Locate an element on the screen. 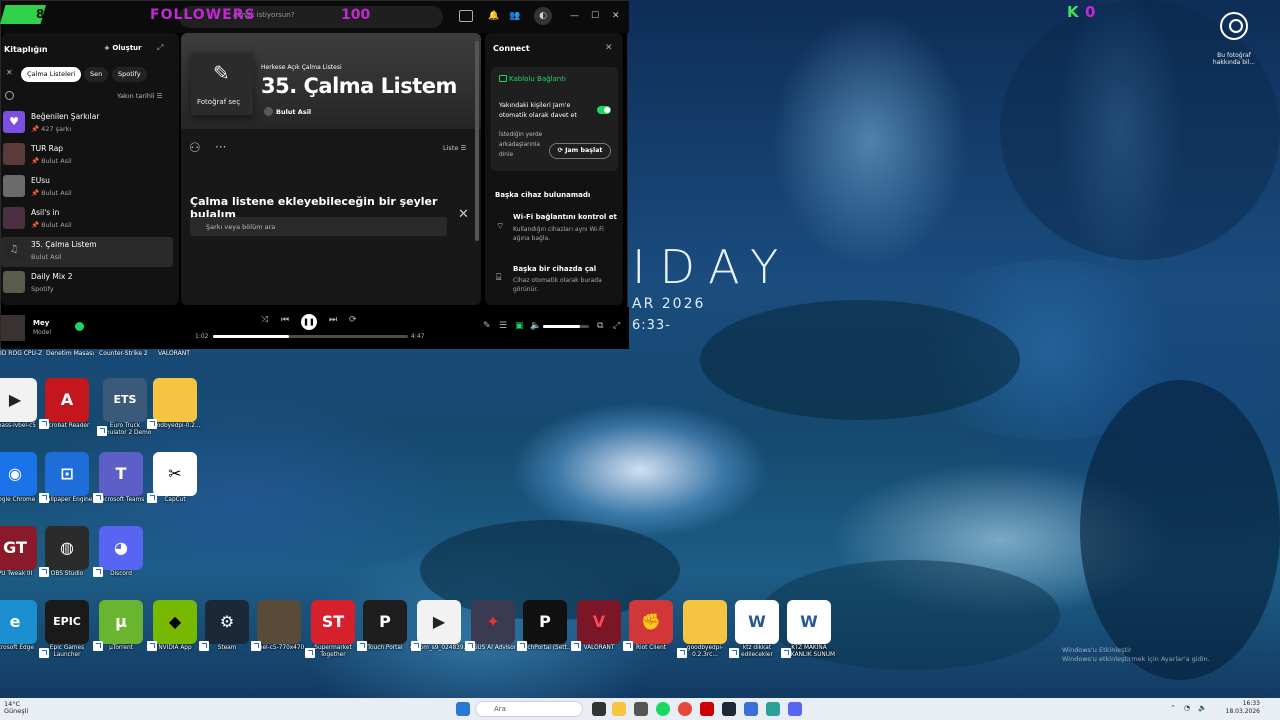  song-search-input: Şarkı veya bölüm ara is located at coordinates (318, 226).